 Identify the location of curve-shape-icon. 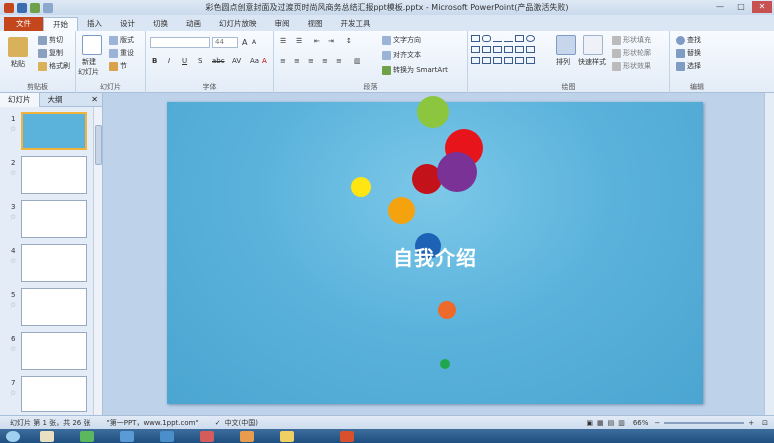
(497, 60).